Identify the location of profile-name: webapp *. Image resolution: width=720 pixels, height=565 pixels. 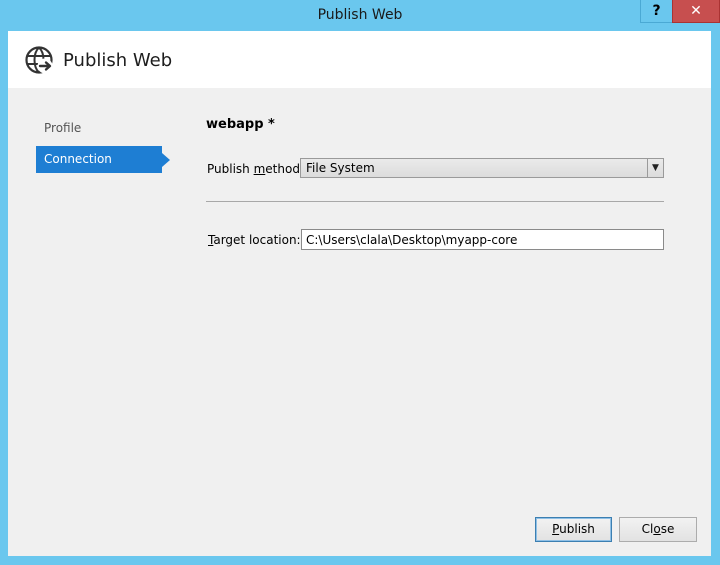
(240, 124).